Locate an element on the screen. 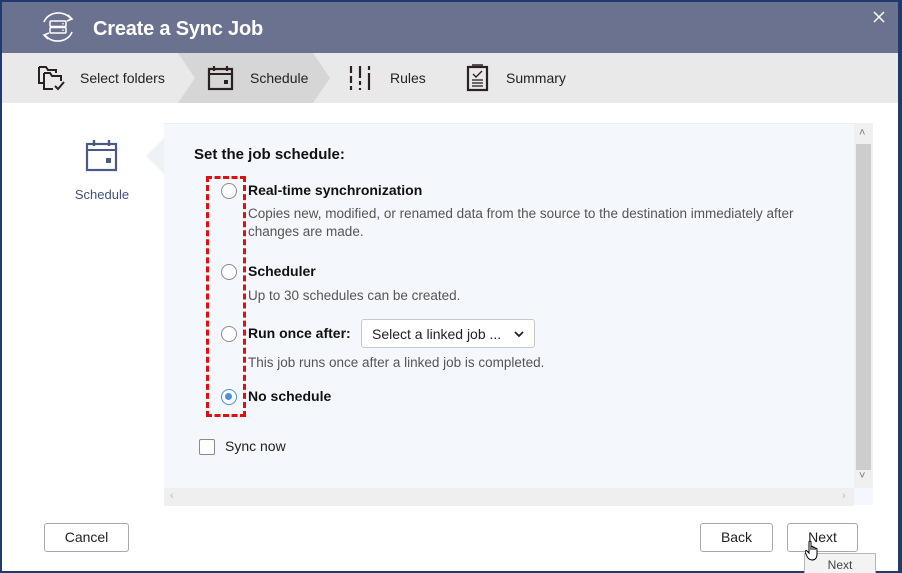 This screenshot has width=902, height=573. vertical-scrollbar: ˄ ˅ is located at coordinates (863, 306).